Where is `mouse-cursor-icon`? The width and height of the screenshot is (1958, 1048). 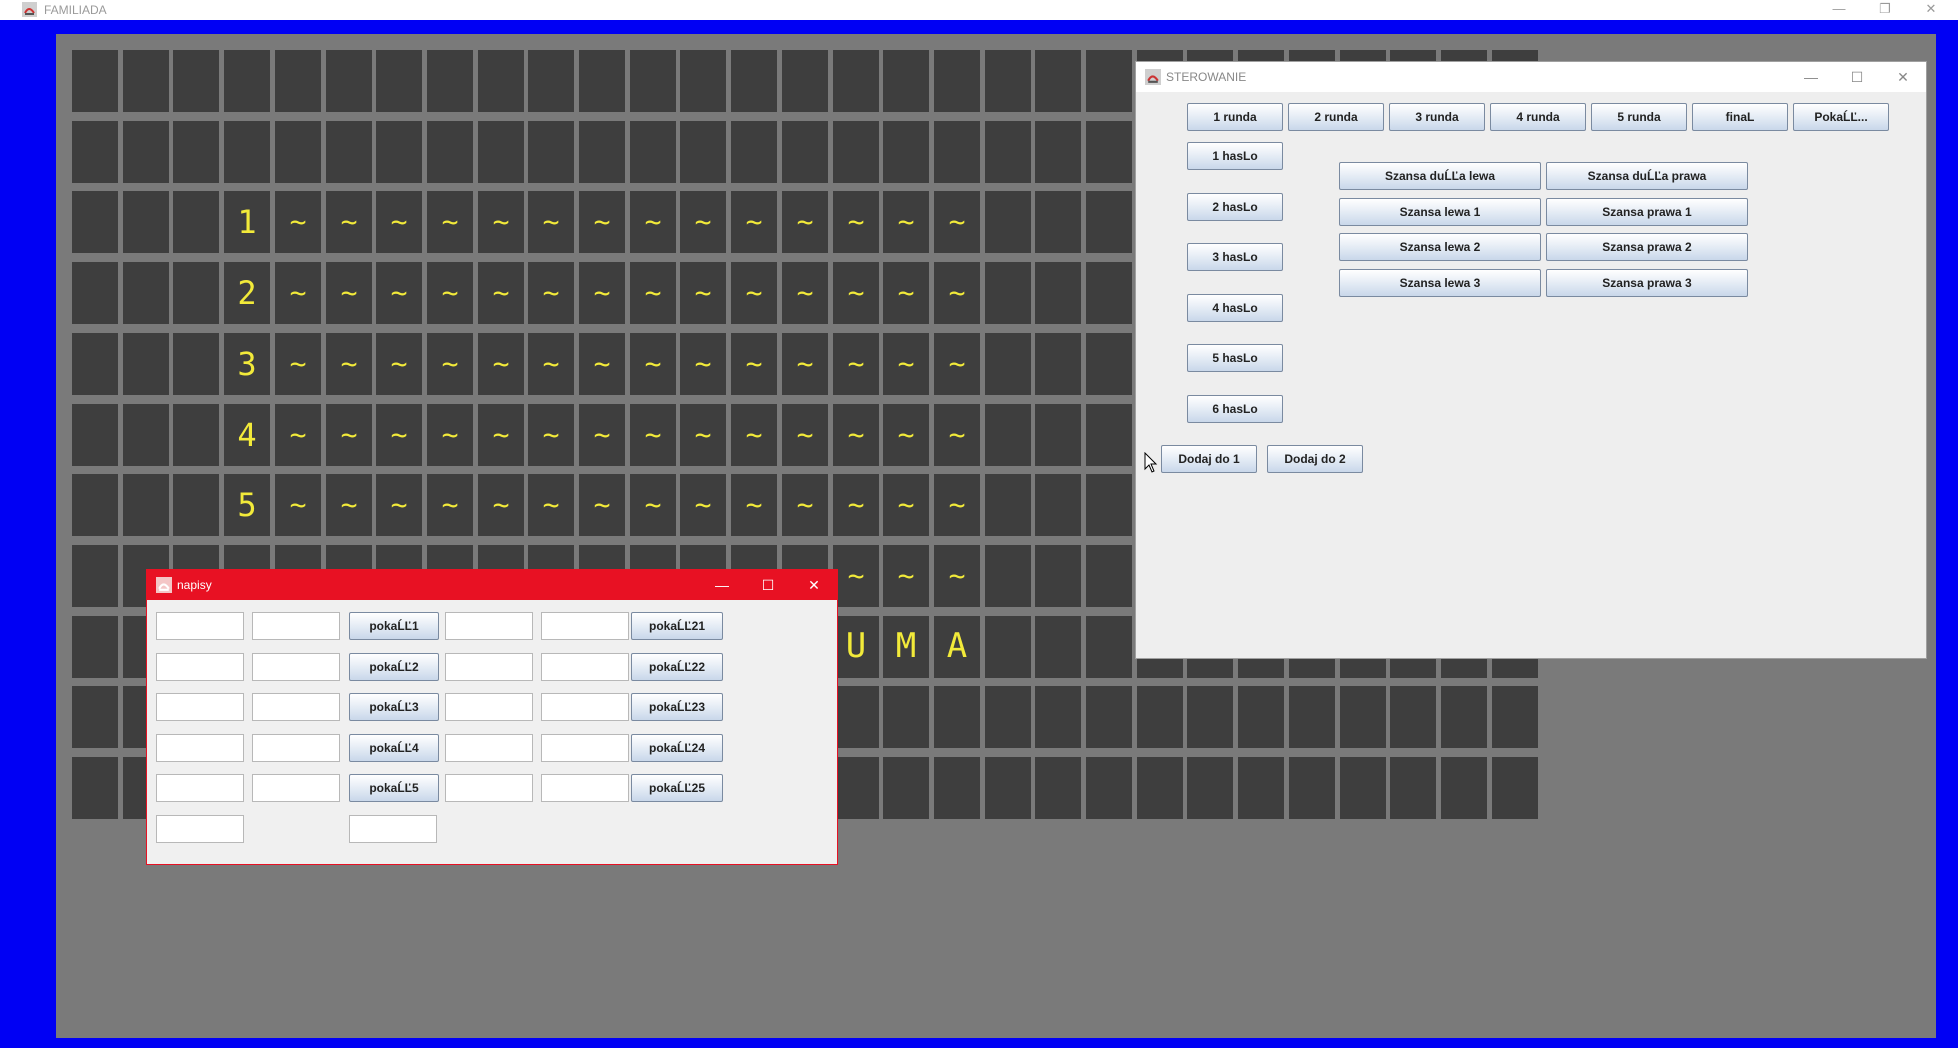 mouse-cursor-icon is located at coordinates (1151, 462).